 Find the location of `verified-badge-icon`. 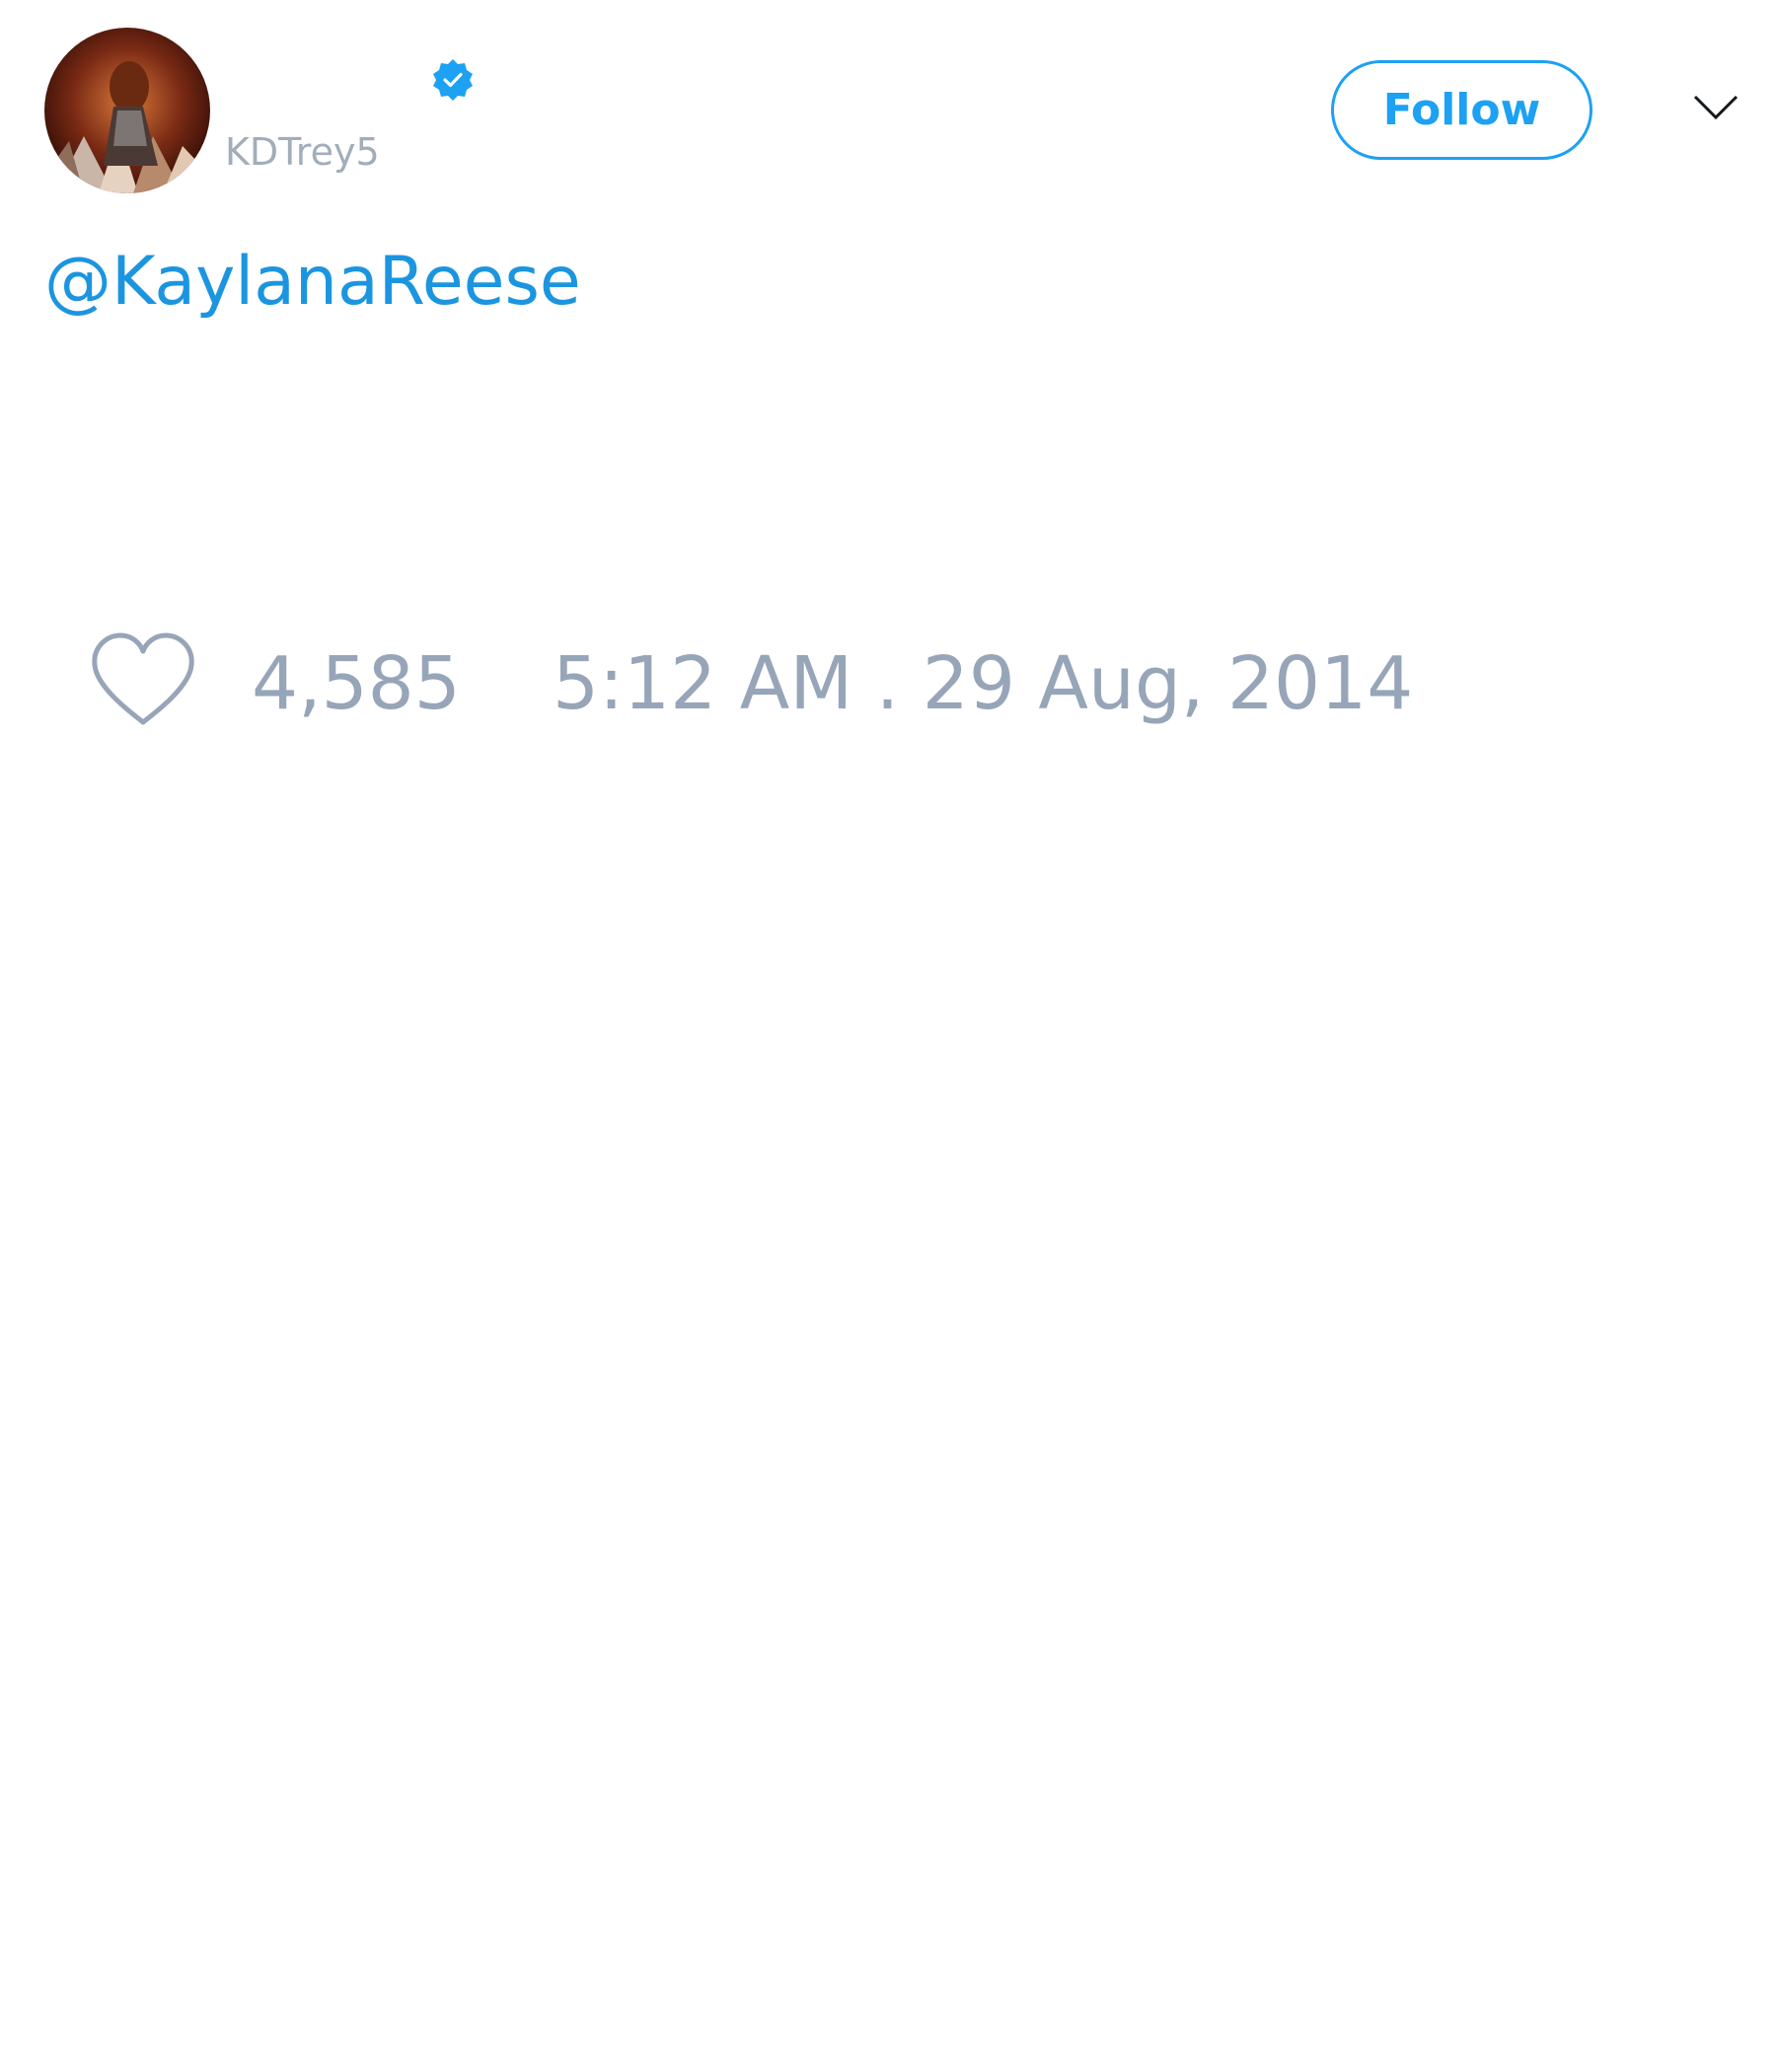

verified-badge-icon is located at coordinates (453, 80).